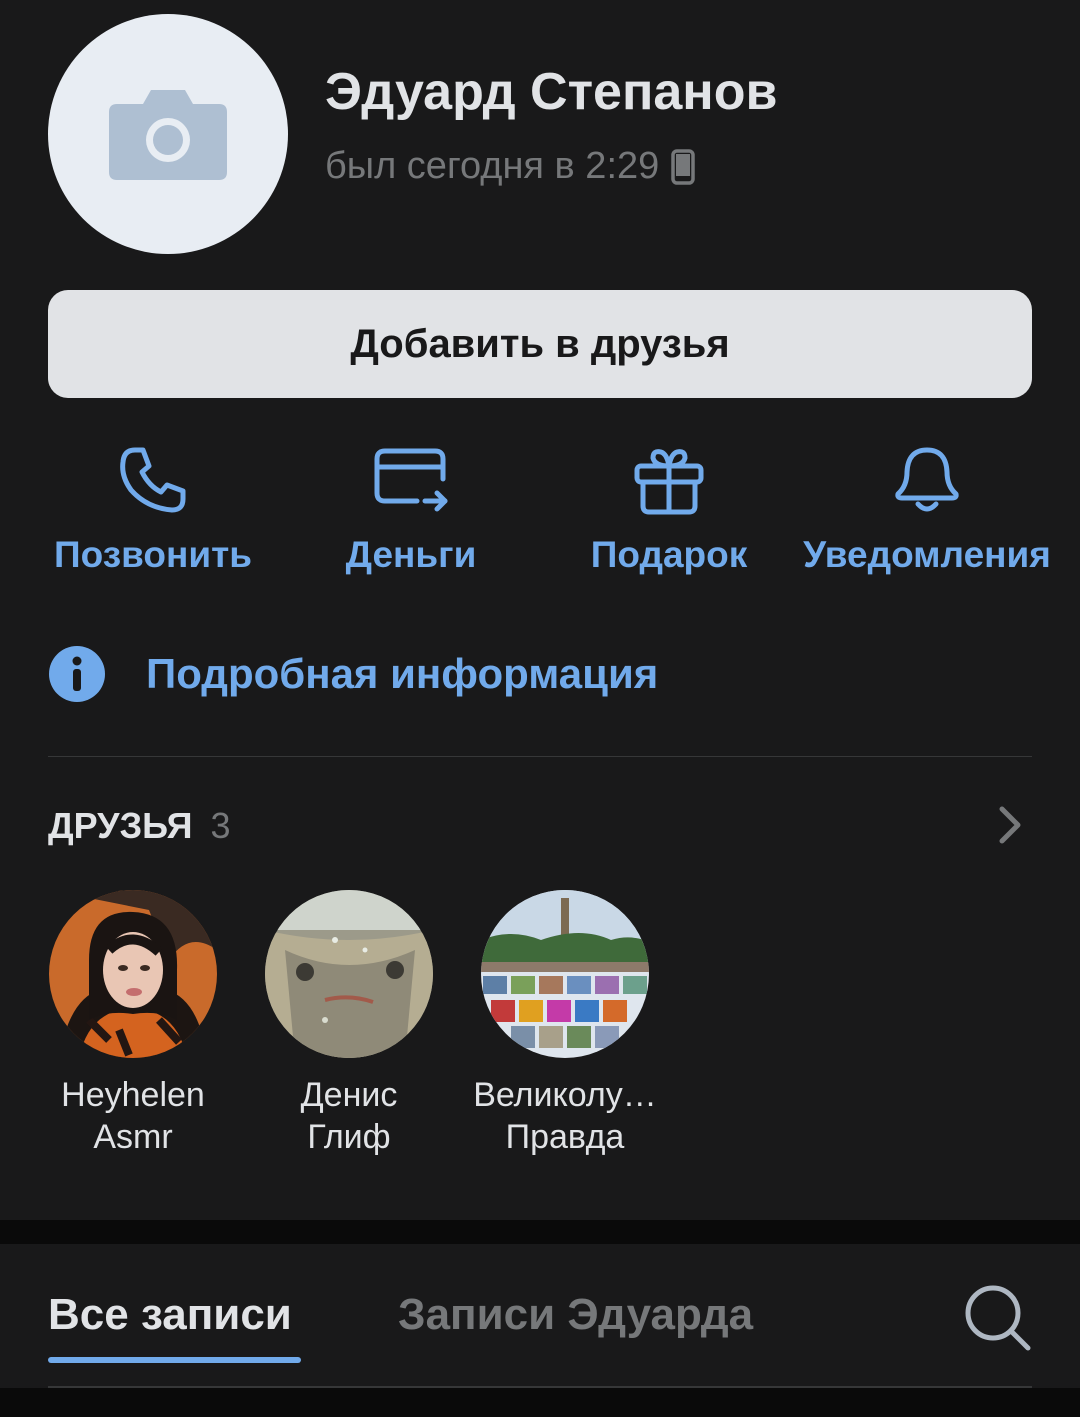 The image size is (1080, 1417). I want to click on add-friend-button: Добавить в друзья, so click(540, 344).